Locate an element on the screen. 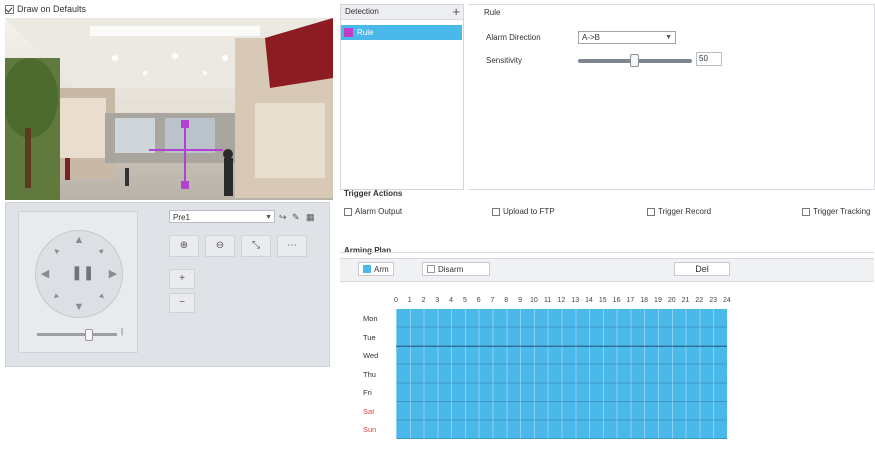  ptz-speed-knob is located at coordinates (89, 335).